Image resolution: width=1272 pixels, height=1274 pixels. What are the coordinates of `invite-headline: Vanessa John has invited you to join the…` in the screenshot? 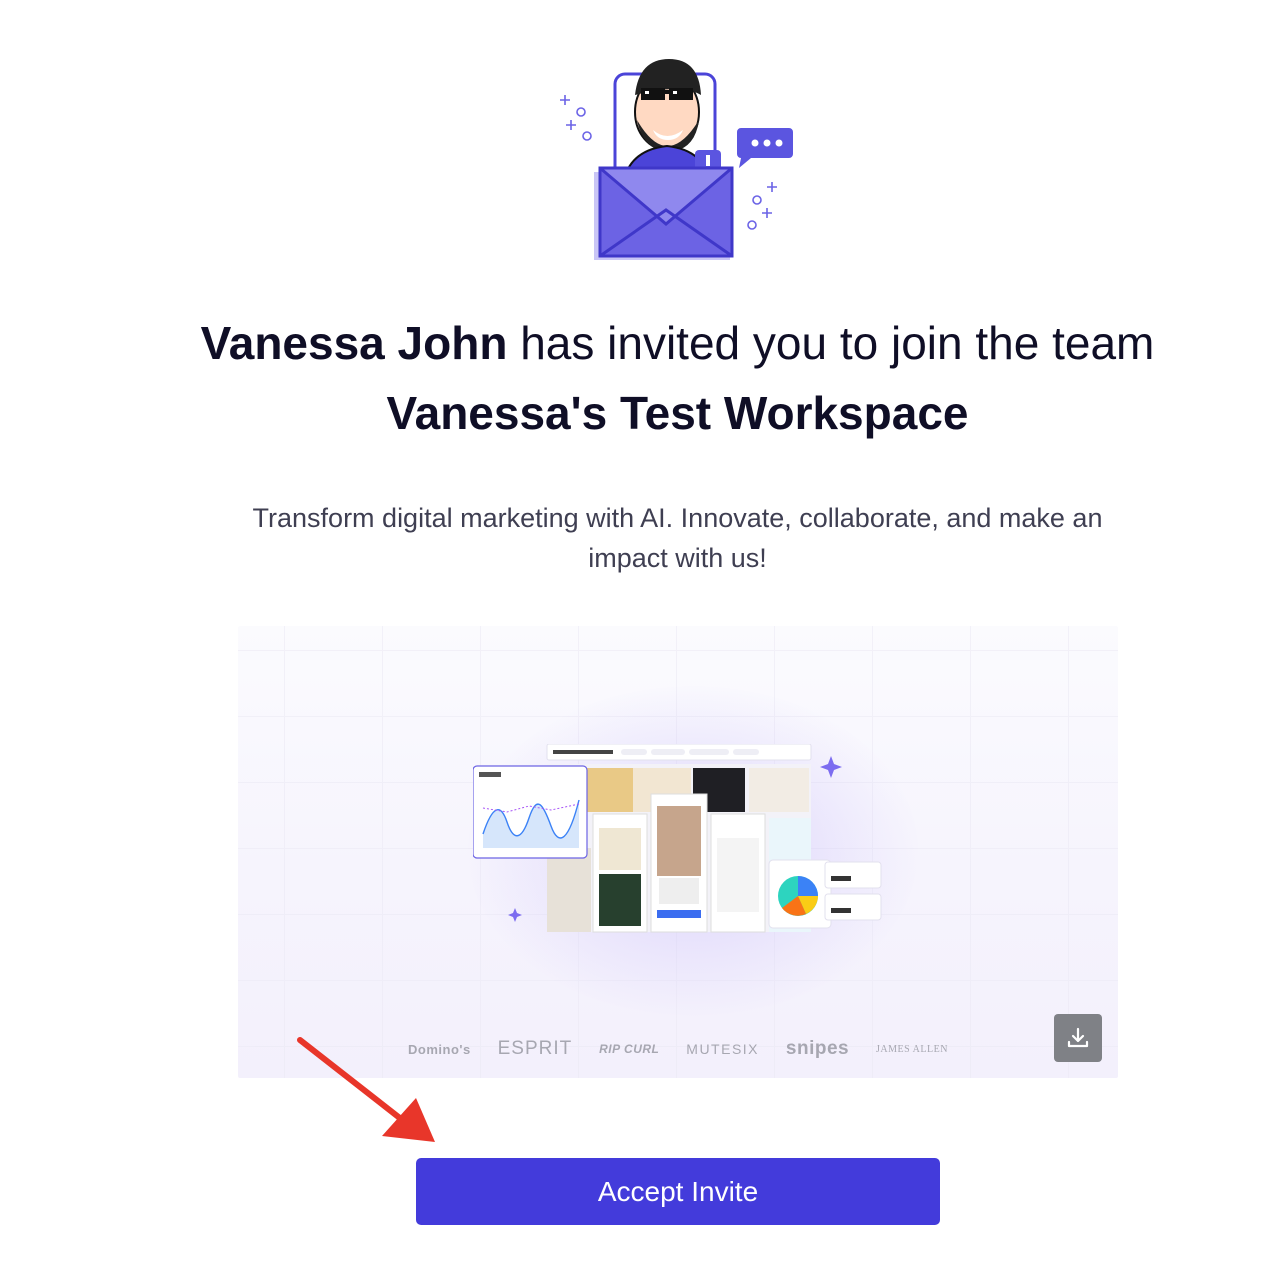 It's located at (677, 378).